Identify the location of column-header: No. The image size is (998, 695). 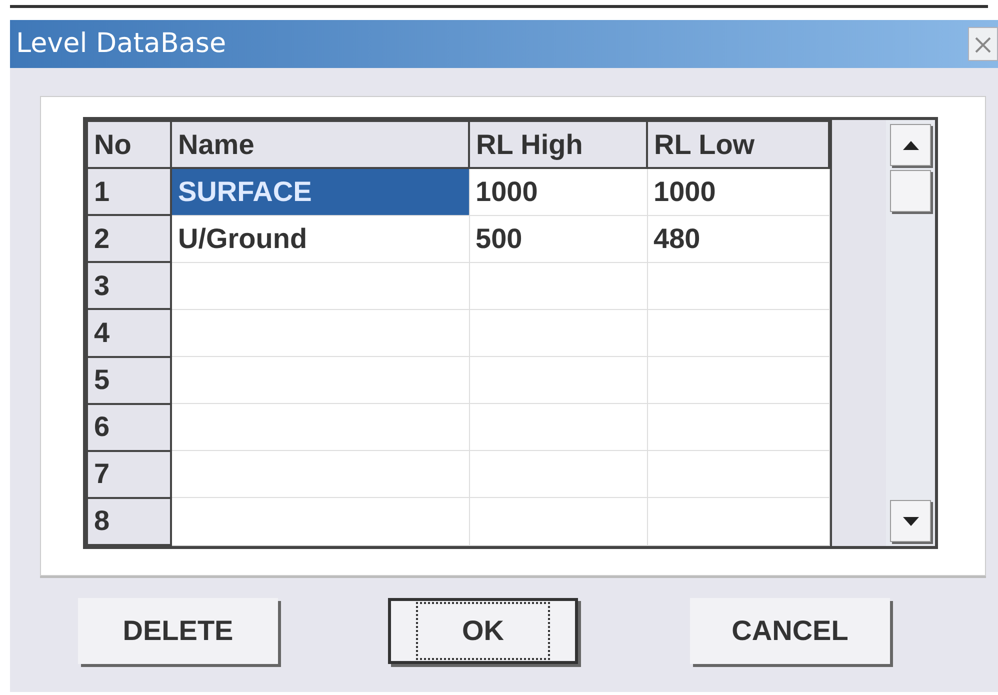
(129, 144).